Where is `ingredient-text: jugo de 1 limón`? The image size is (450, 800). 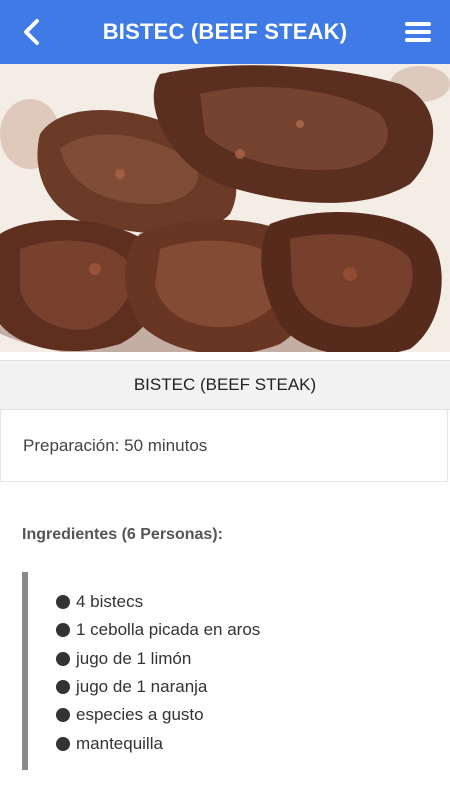 ingredient-text: jugo de 1 limón is located at coordinates (134, 658).